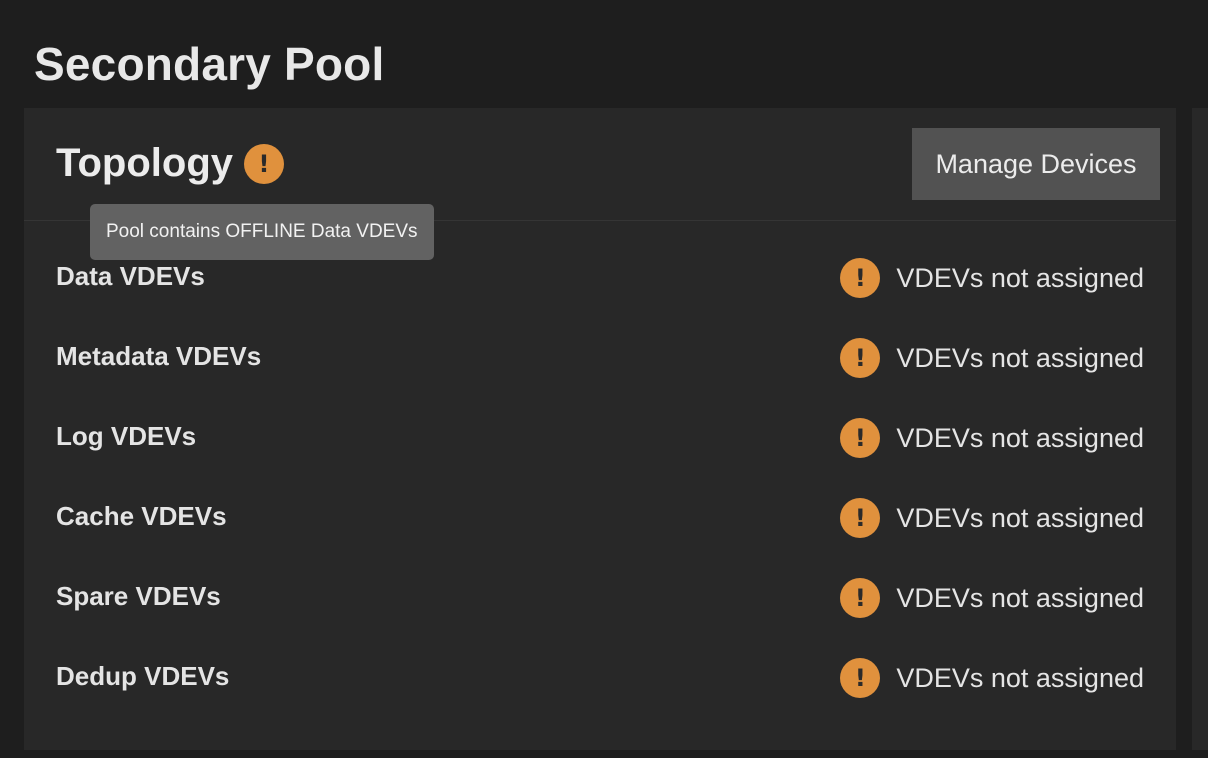  Describe the element at coordinates (143, 676) in the screenshot. I see `vdev-row-label: Dedup VDEVs` at that location.